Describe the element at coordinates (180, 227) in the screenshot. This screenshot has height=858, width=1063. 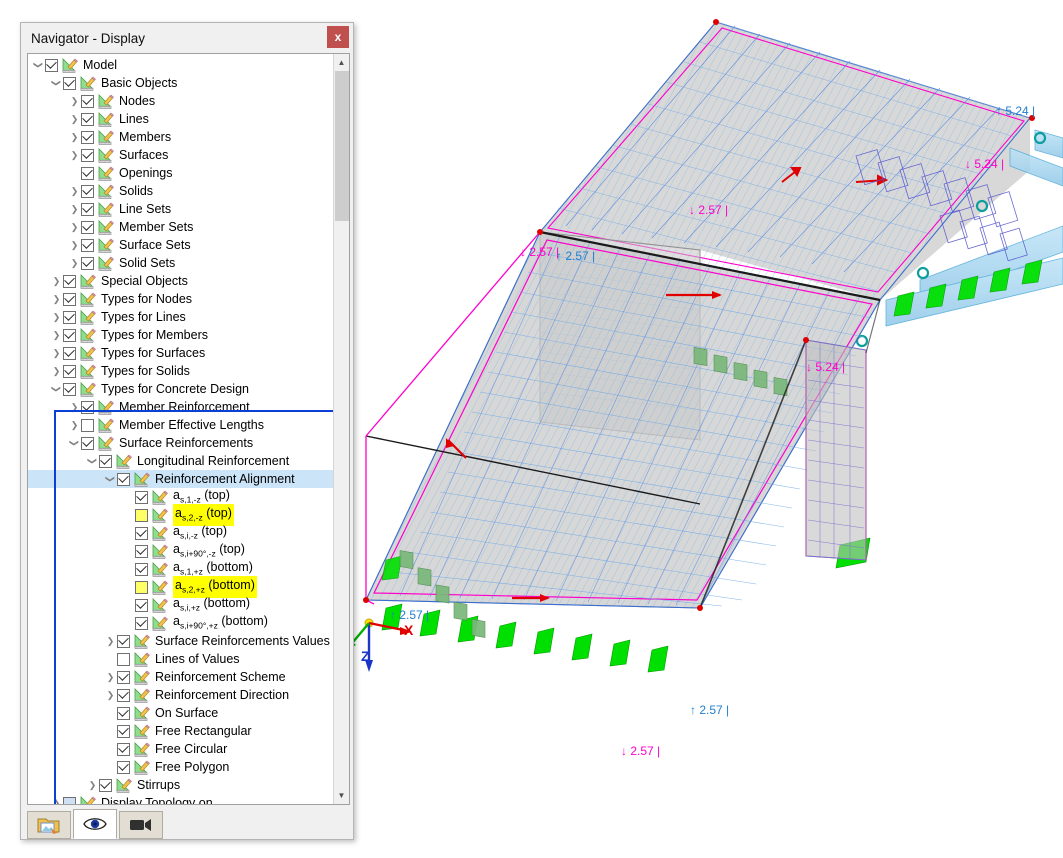
I see `tree-item: ❯ Member Sets` at that location.